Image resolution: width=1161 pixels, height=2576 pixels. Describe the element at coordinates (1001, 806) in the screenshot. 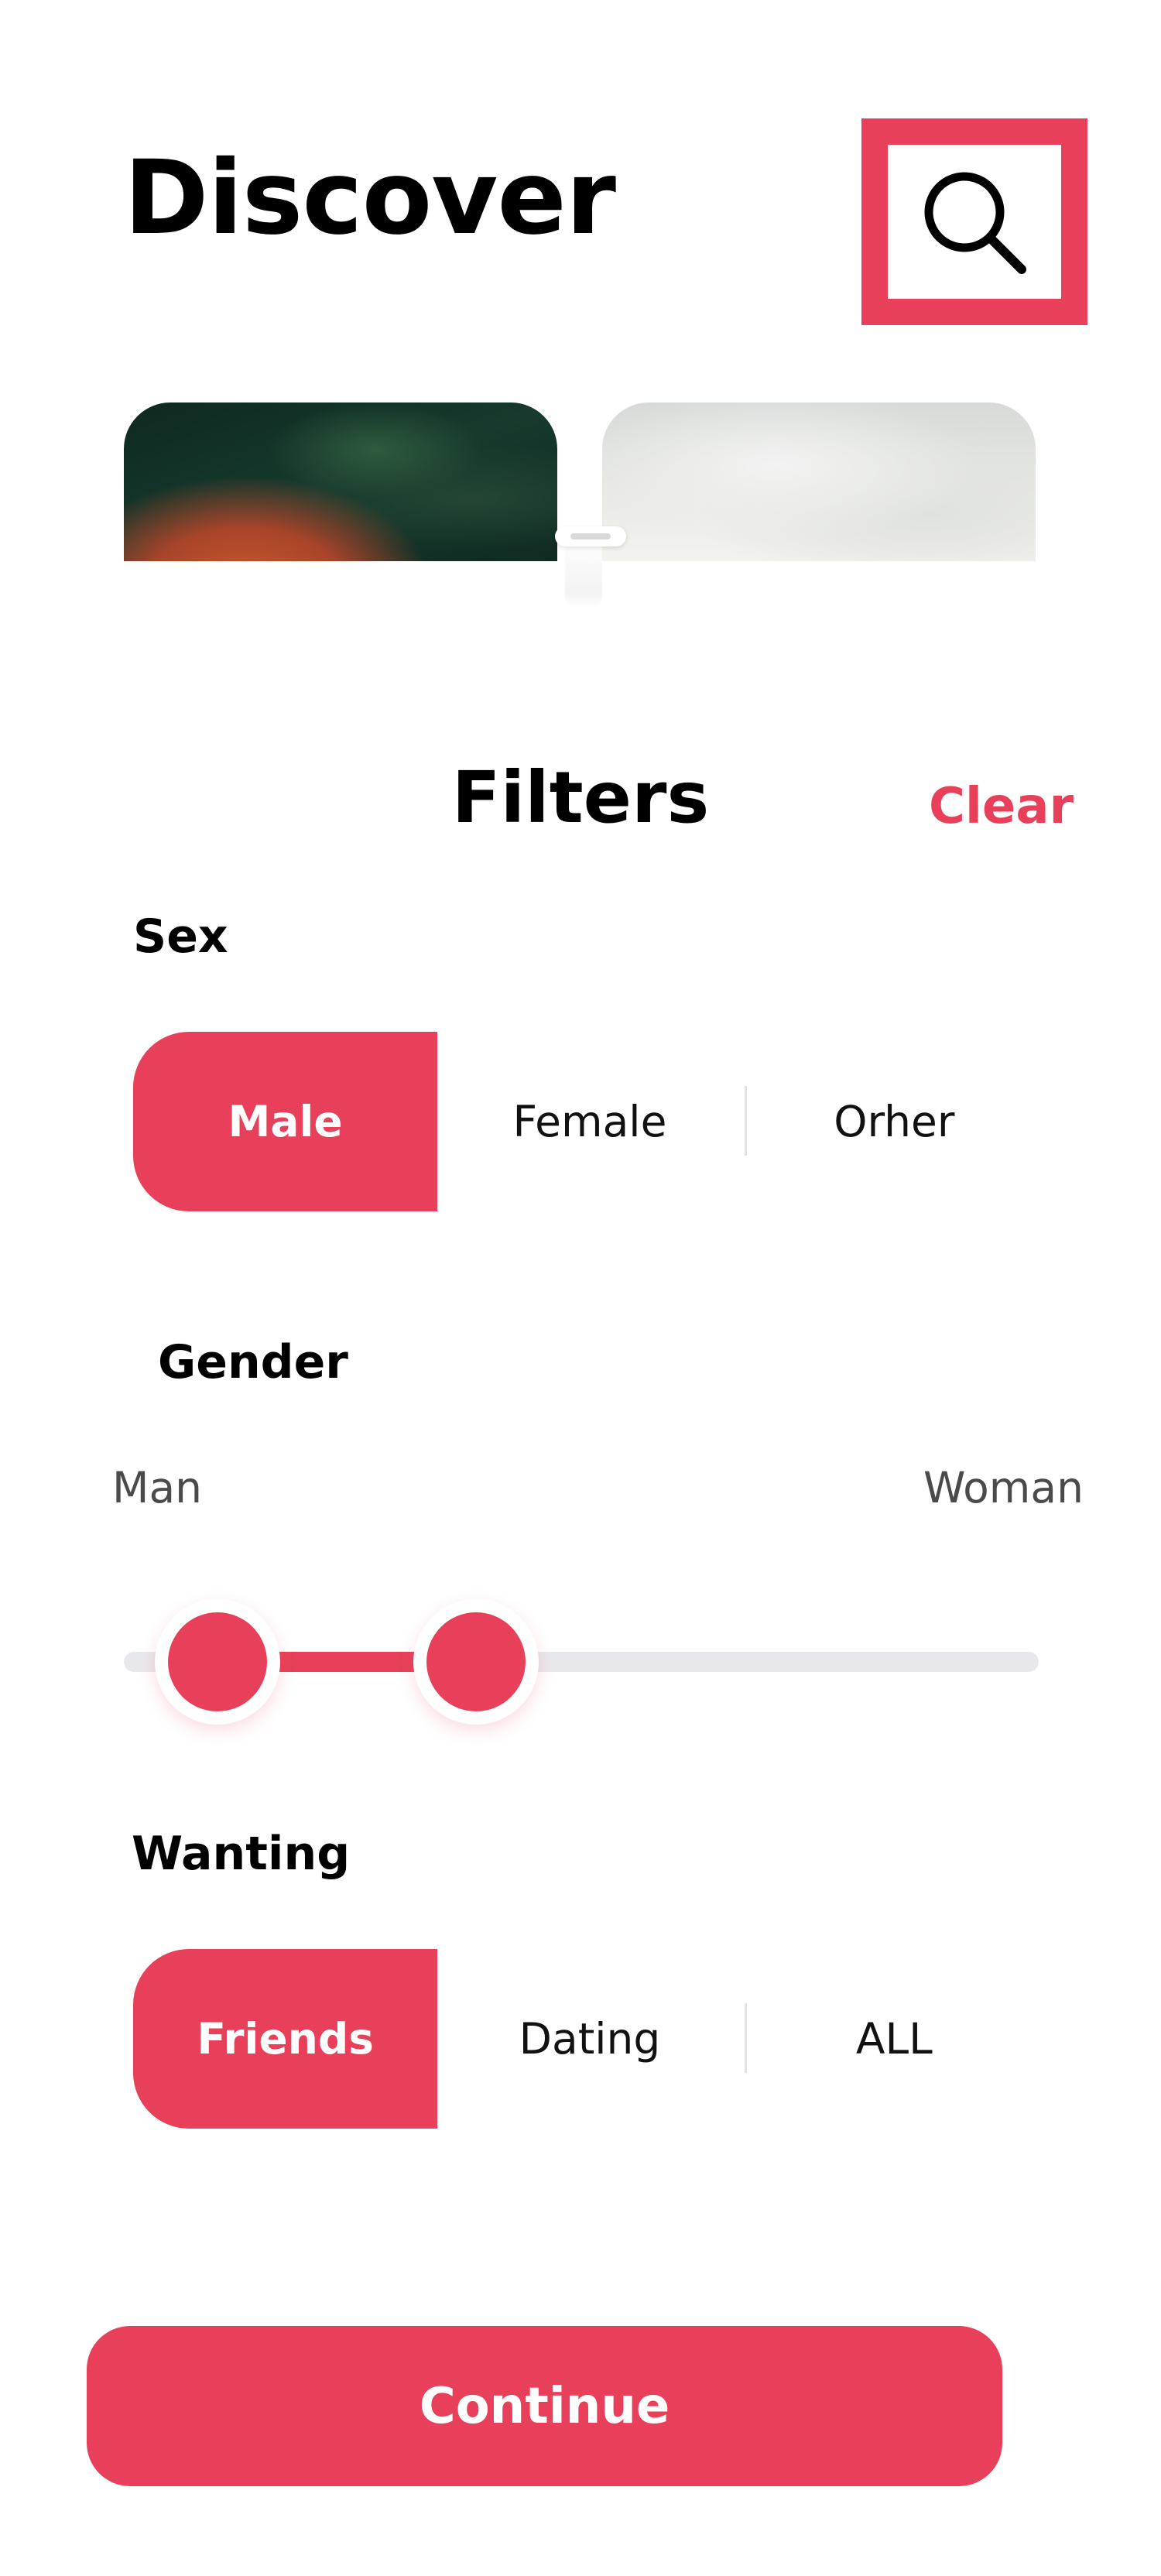

I see `clear-button: Clear` at that location.